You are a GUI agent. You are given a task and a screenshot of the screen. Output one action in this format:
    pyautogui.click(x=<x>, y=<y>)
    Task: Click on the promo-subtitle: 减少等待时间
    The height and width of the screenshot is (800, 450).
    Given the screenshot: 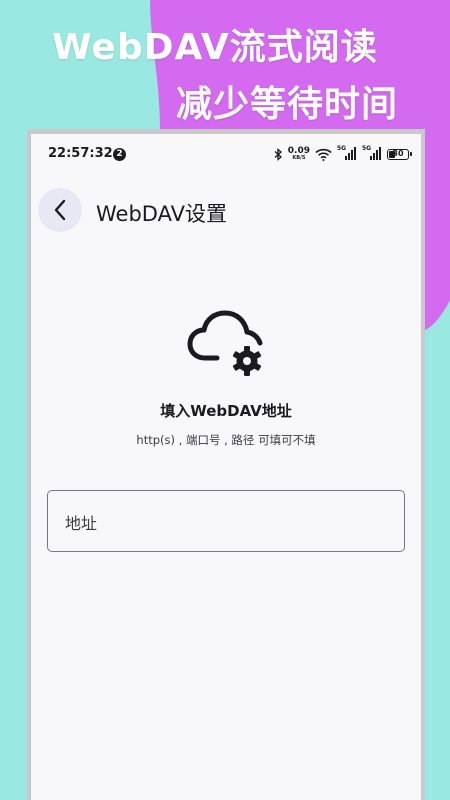 What is the action you would take?
    pyautogui.click(x=287, y=104)
    